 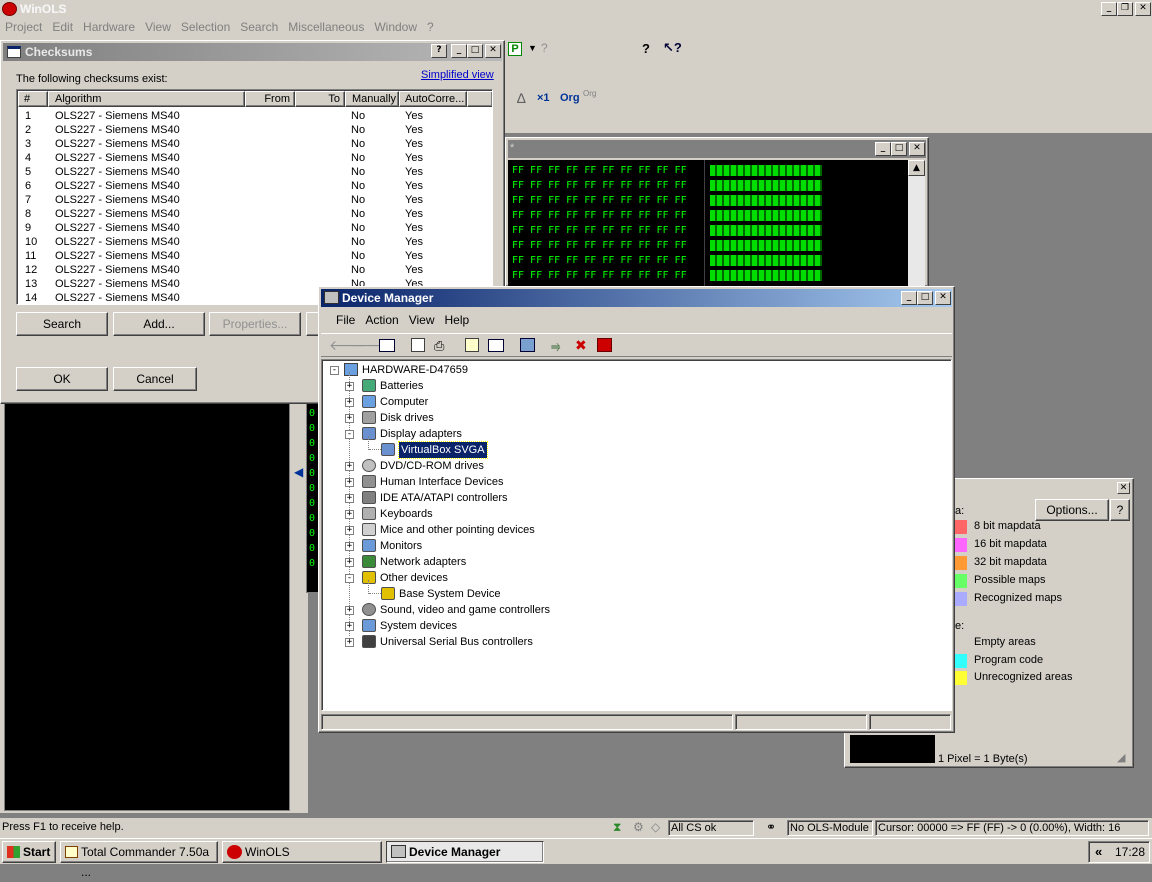 I want to click on checksums-maximize-button: □, so click(x=475, y=51).